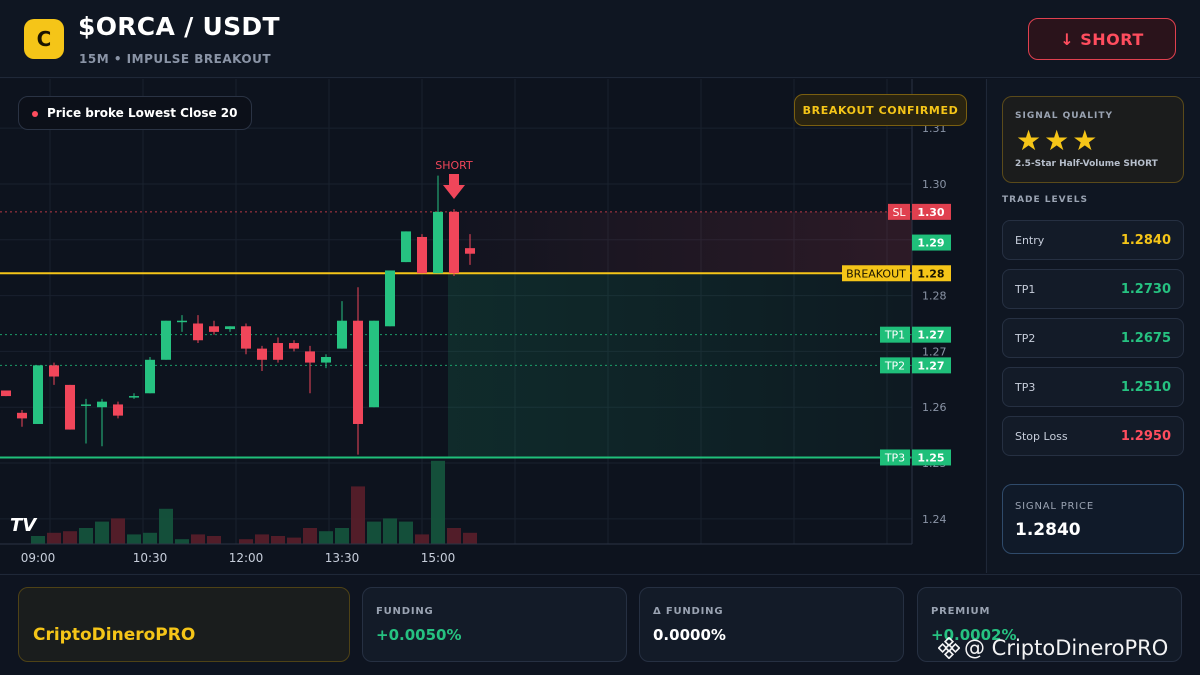 The image size is (1200, 675). Describe the element at coordinates (1093, 436) in the screenshot. I see `level-stop-loss: Stop Loss 1.2950` at that location.